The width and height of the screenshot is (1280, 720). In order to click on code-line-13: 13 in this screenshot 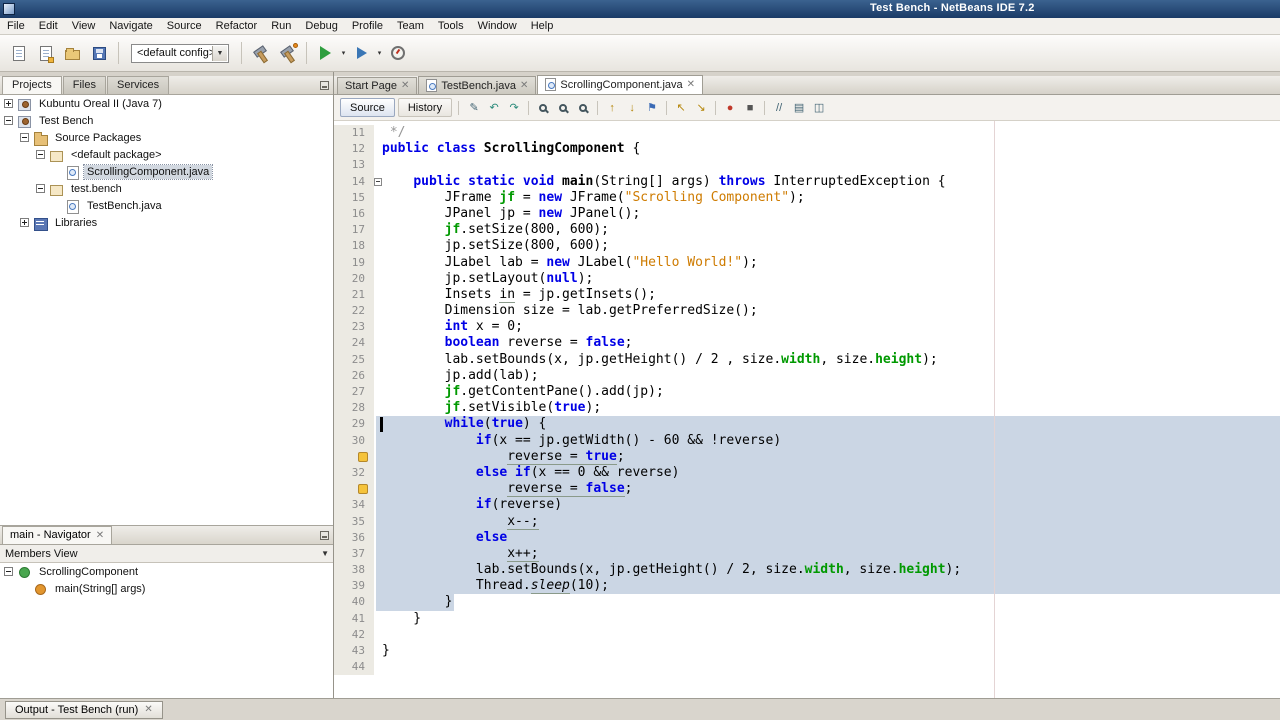, I will do `click(807, 165)`.